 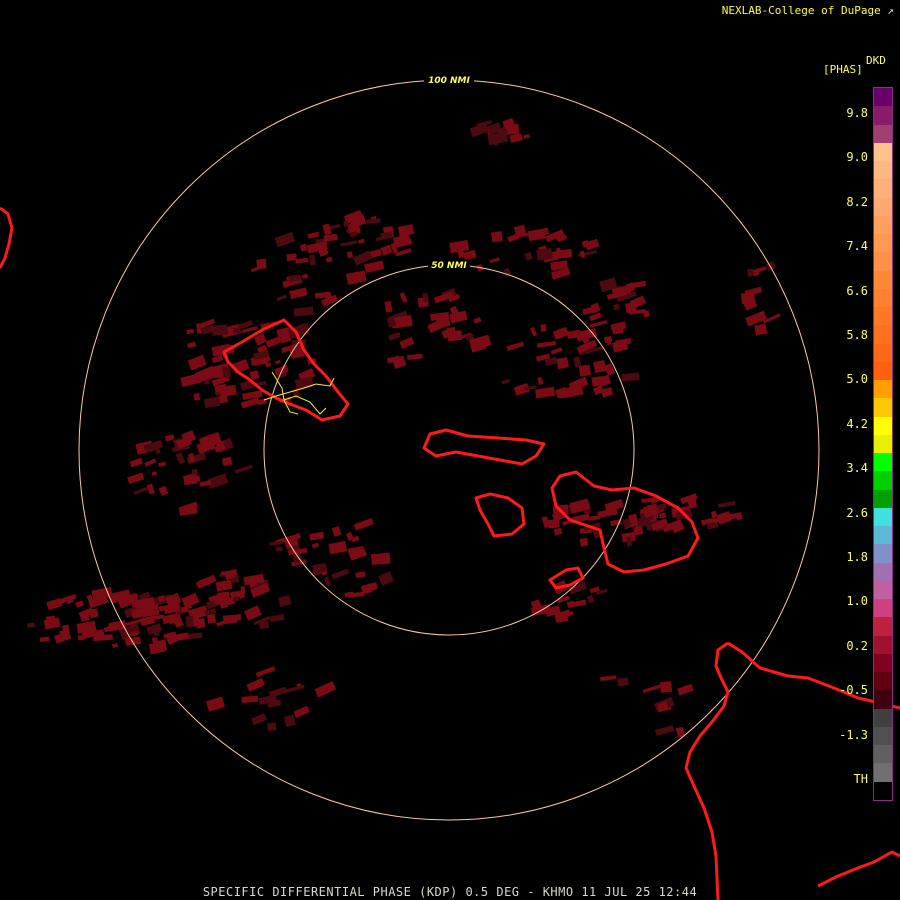 I want to click on credit-label: NEXLAB-College of DuPage ↗, so click(x=808, y=10).